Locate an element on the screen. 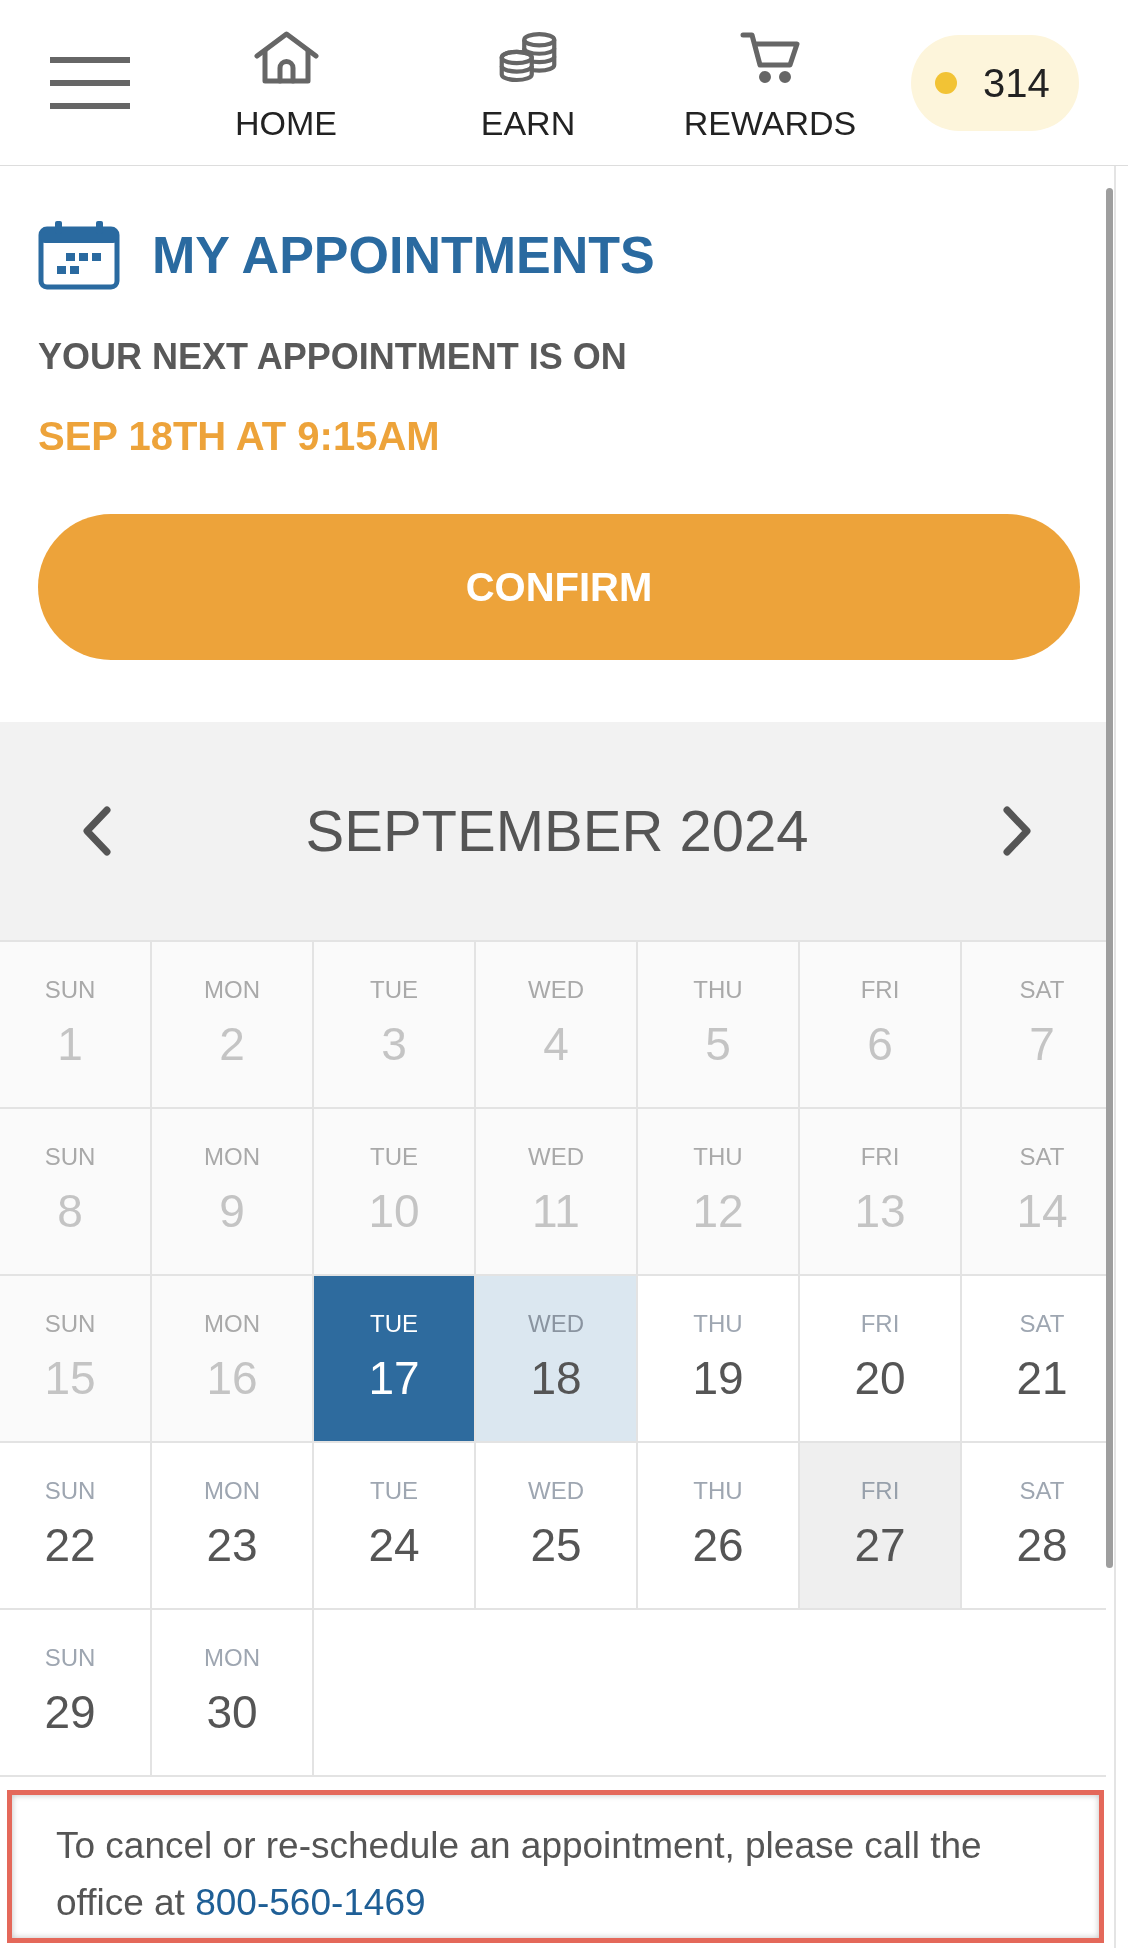  nav-link: REWARDS is located at coordinates (770, 82).